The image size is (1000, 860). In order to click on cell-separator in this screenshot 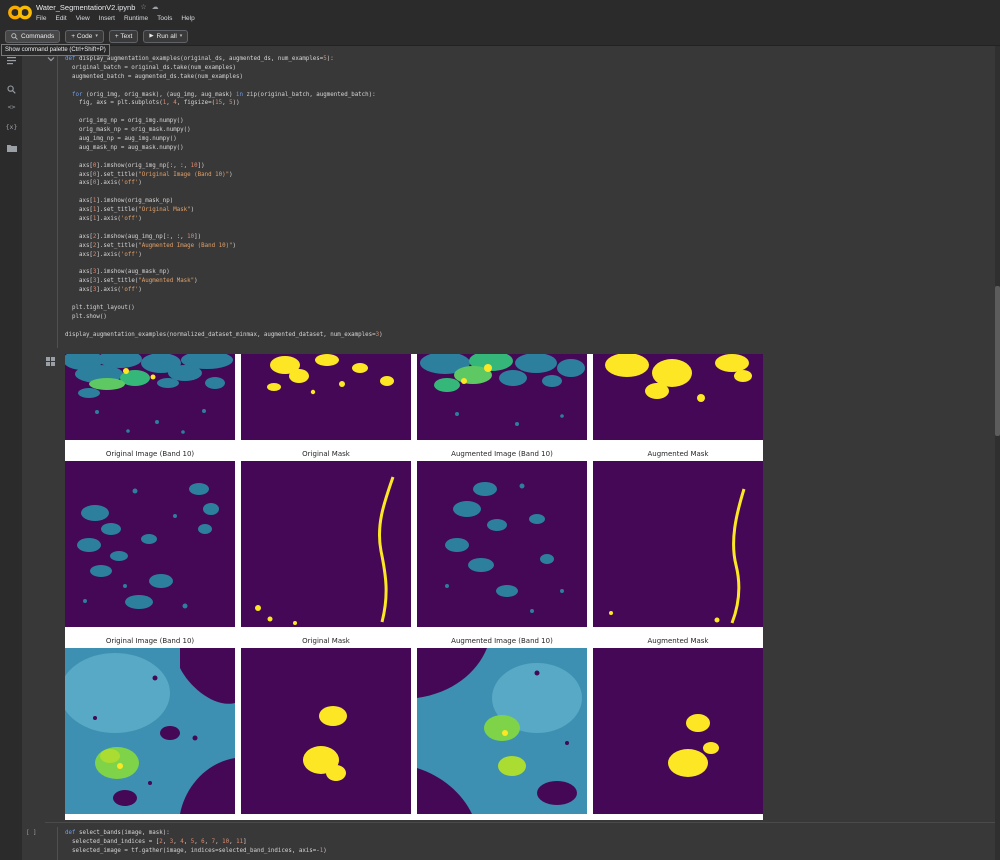, I will do `click(522, 822)`.